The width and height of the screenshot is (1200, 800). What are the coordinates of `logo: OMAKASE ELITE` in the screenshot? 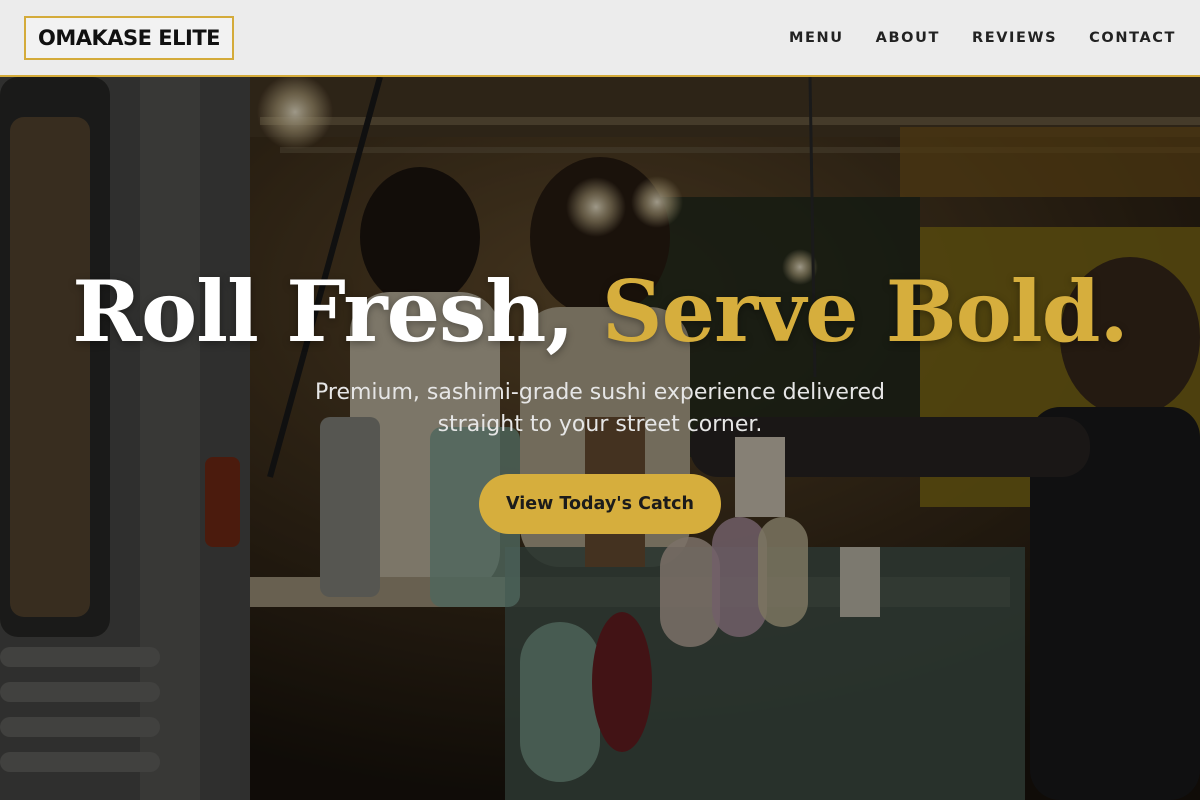 It's located at (129, 37).